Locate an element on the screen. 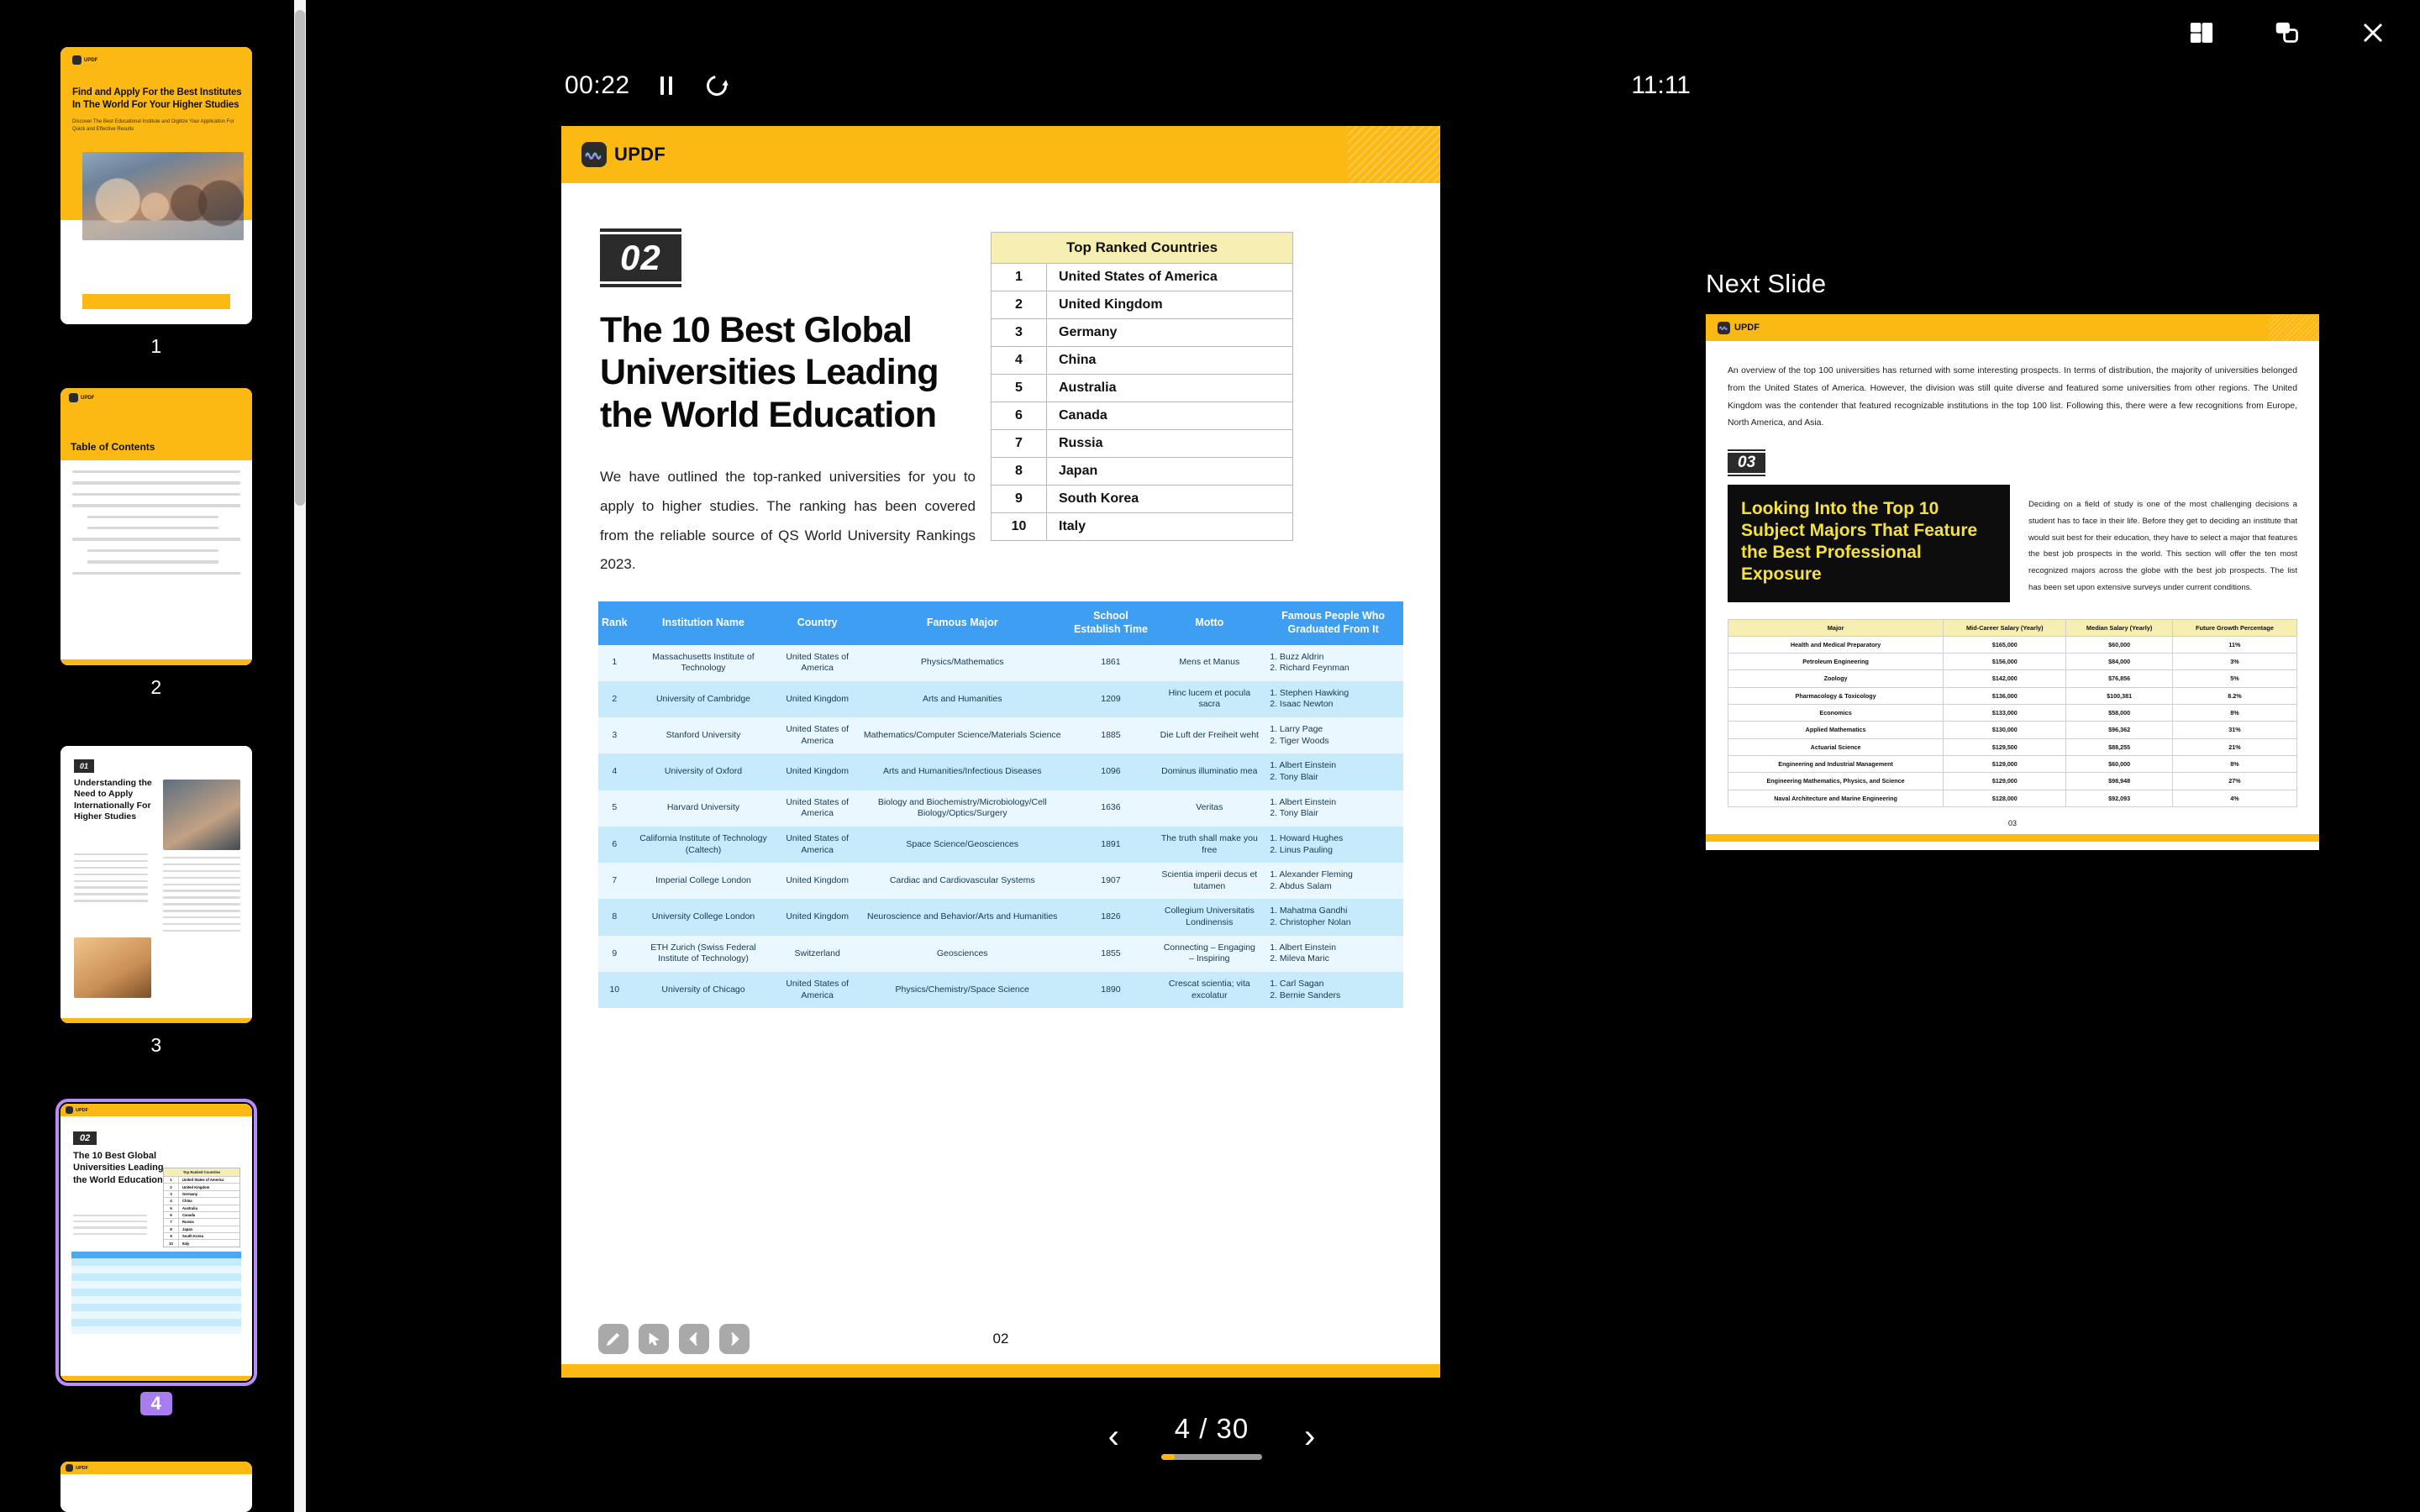 The height and width of the screenshot is (1512, 2420). salary-column-header: Median Salary (Yearly) is located at coordinates (2119, 627).